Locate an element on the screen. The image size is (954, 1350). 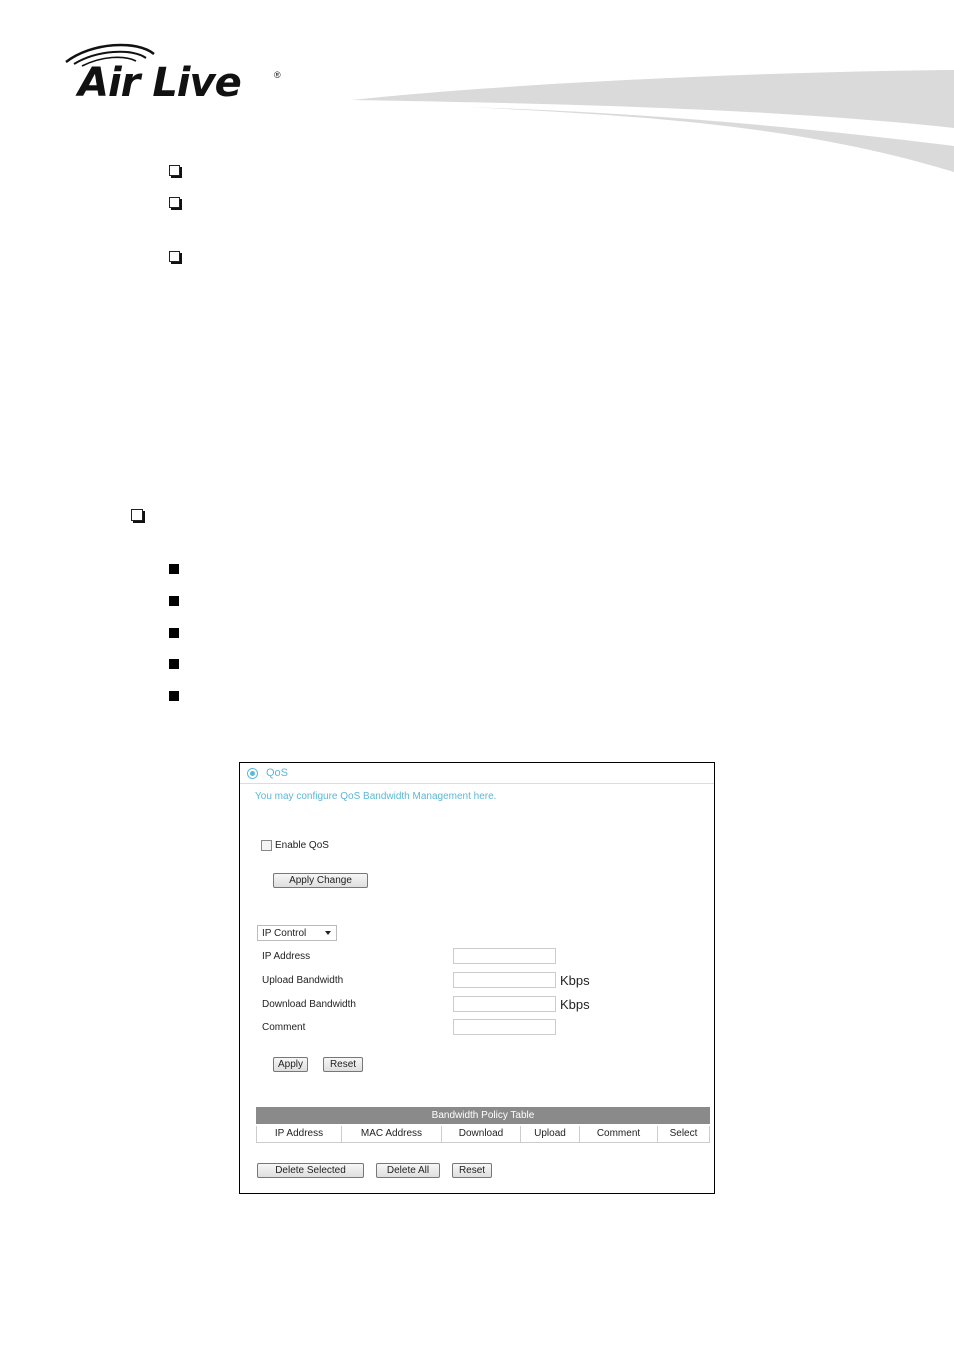
column-select: Select is located at coordinates (683, 1134).